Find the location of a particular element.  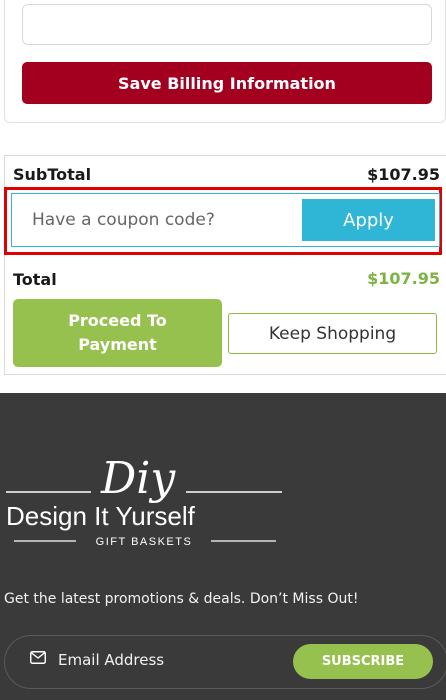

logo-script-text: Diy is located at coordinates (138, 478).